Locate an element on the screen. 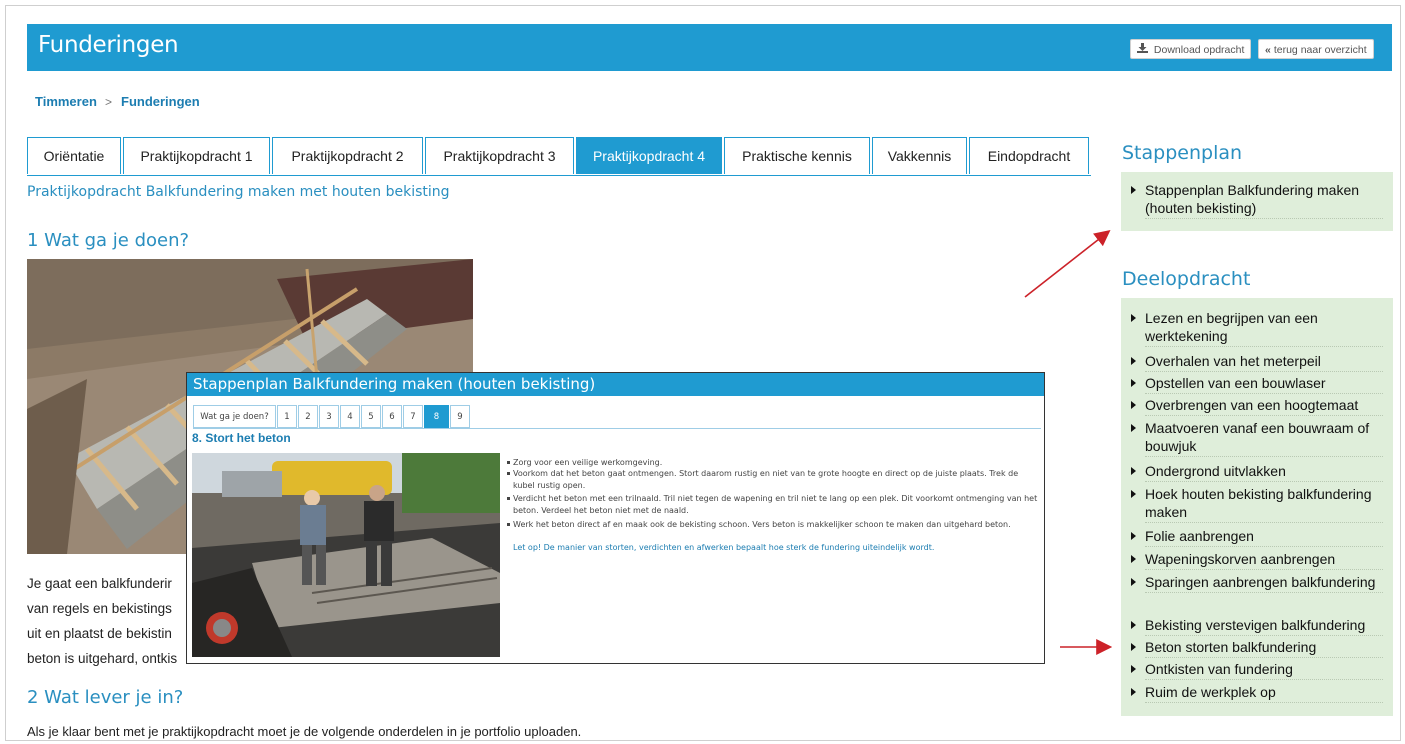 This screenshot has width=1405, height=744. popup-tab-intro: Wat ga je doen? is located at coordinates (234, 416).